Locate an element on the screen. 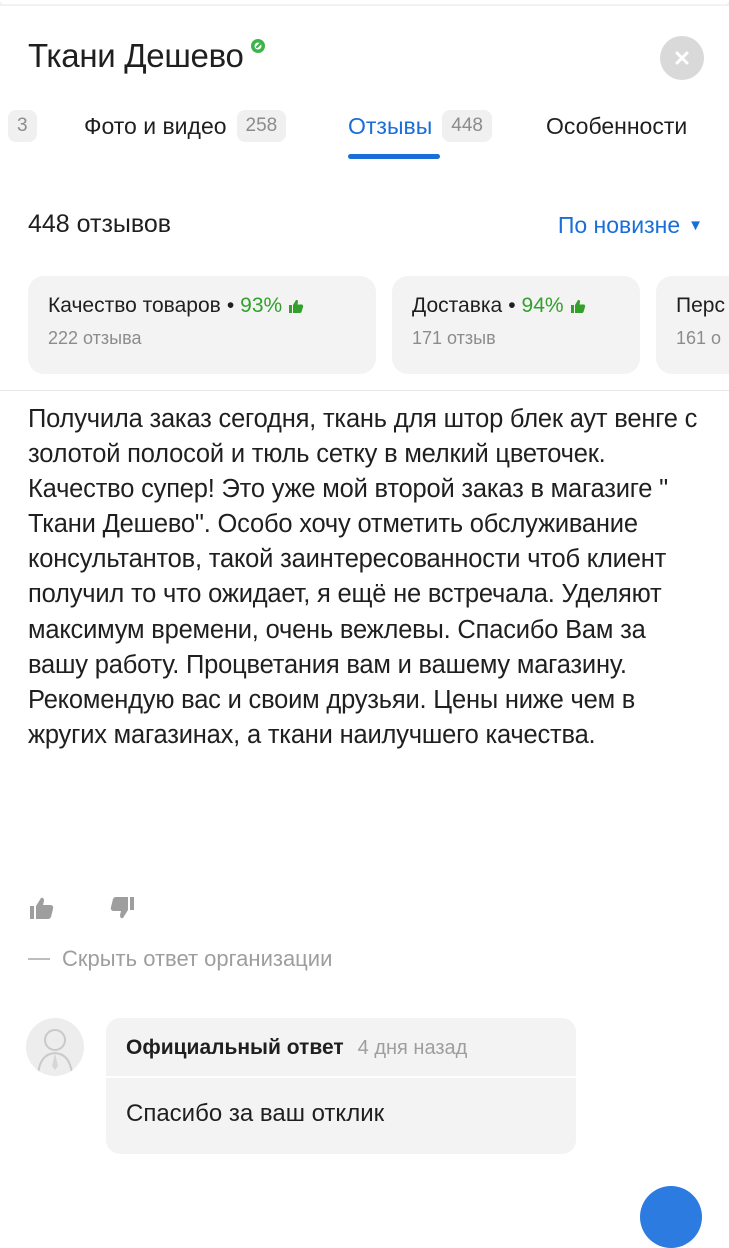 The height and width of the screenshot is (1248, 729). aspect-percent: 94% is located at coordinates (542, 305).